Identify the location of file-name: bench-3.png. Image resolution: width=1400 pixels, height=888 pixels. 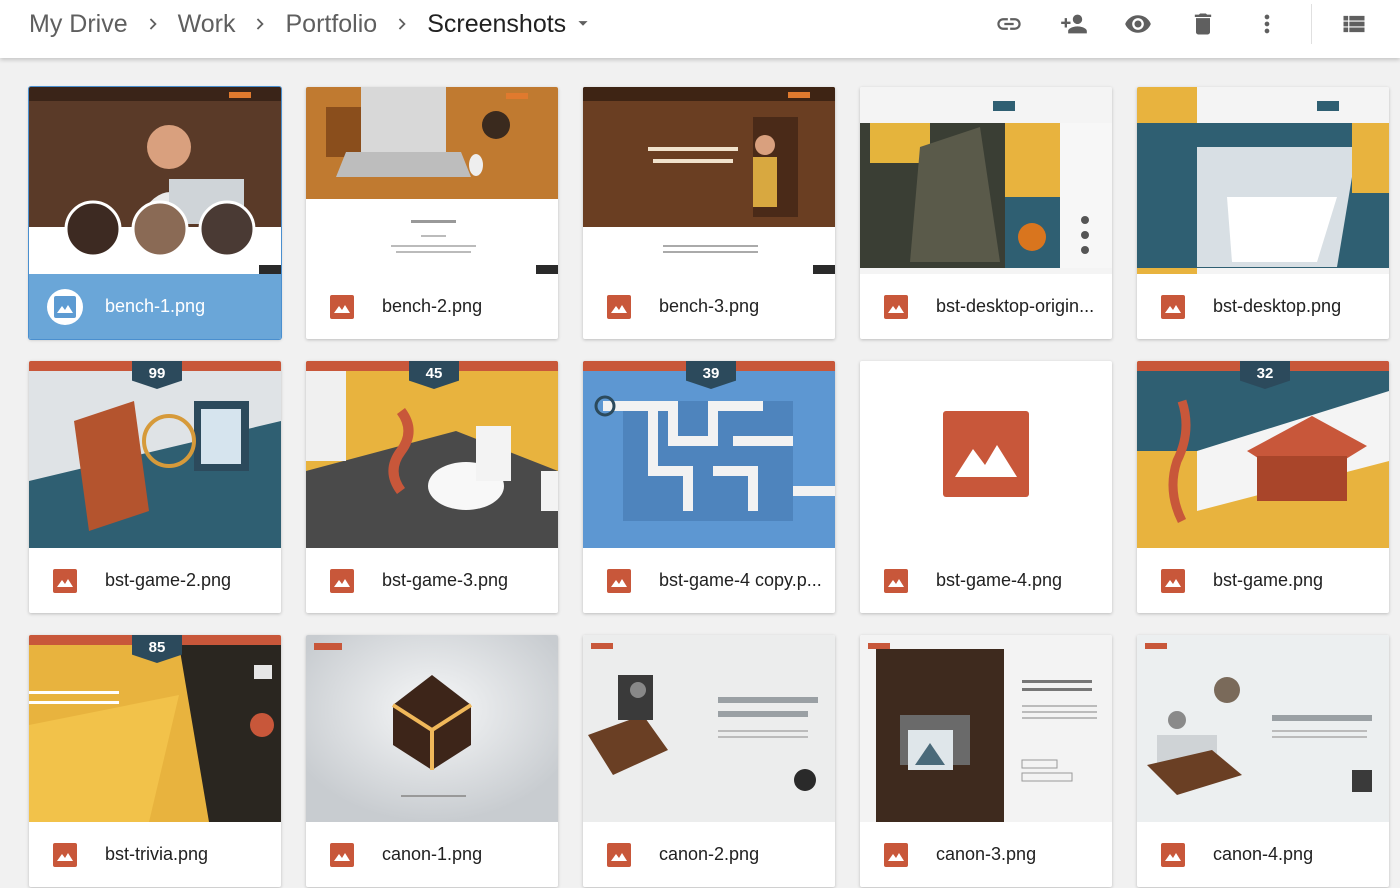
(709, 306).